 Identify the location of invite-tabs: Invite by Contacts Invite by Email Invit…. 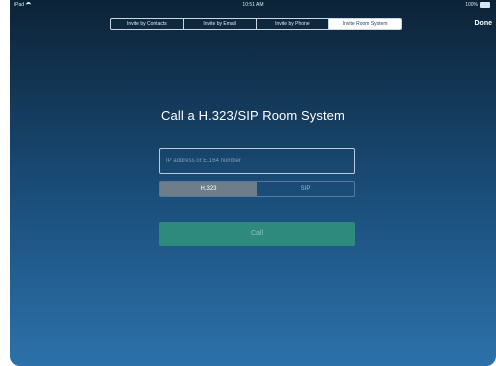
(256, 24).